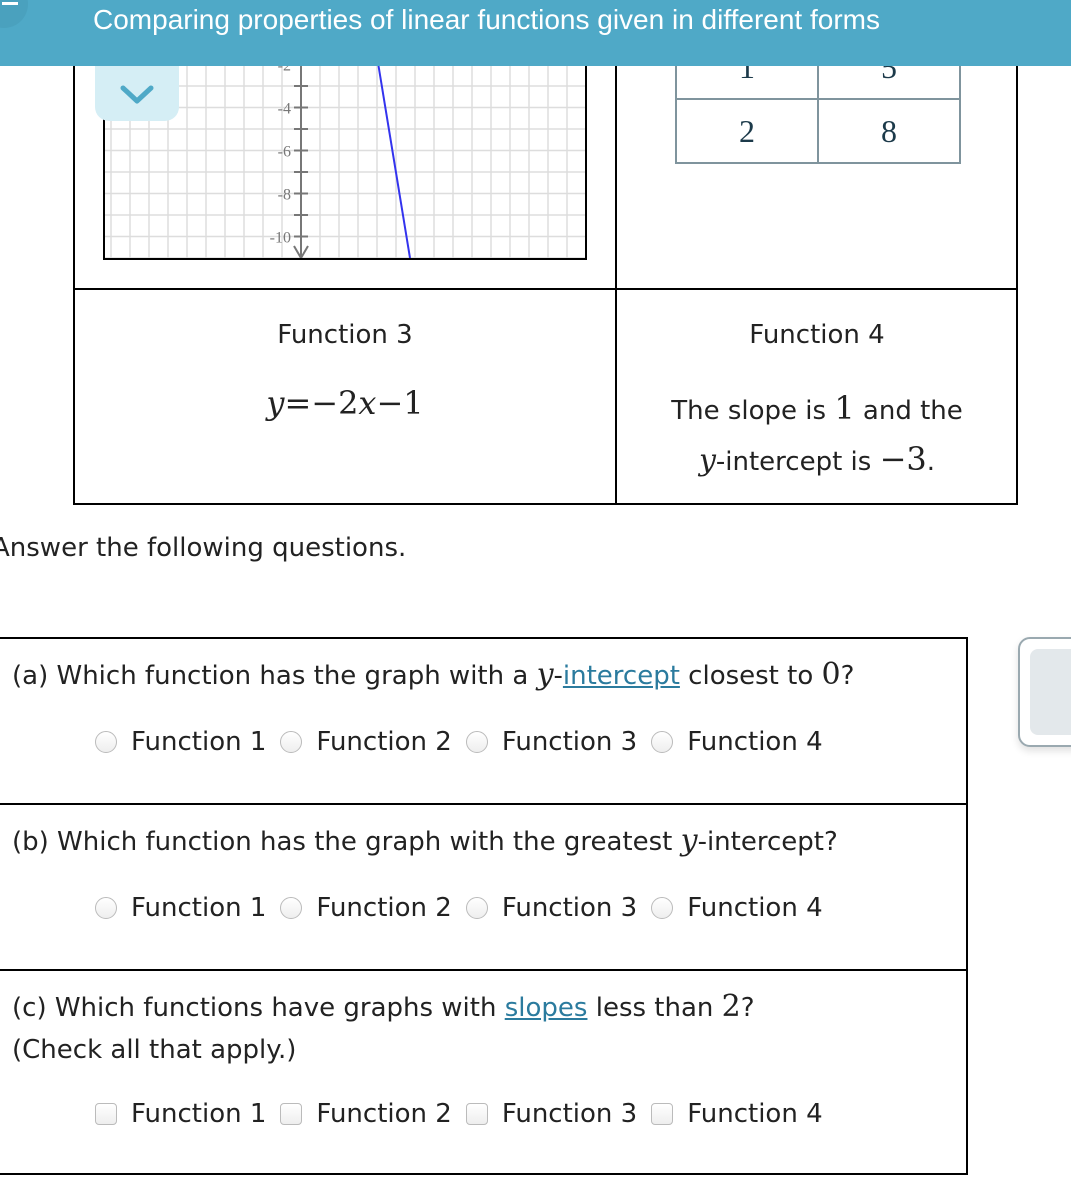 Image resolution: width=1071 pixels, height=1199 pixels. What do you see at coordinates (817, 335) in the screenshot?
I see `function4-title: Function 4` at bounding box center [817, 335].